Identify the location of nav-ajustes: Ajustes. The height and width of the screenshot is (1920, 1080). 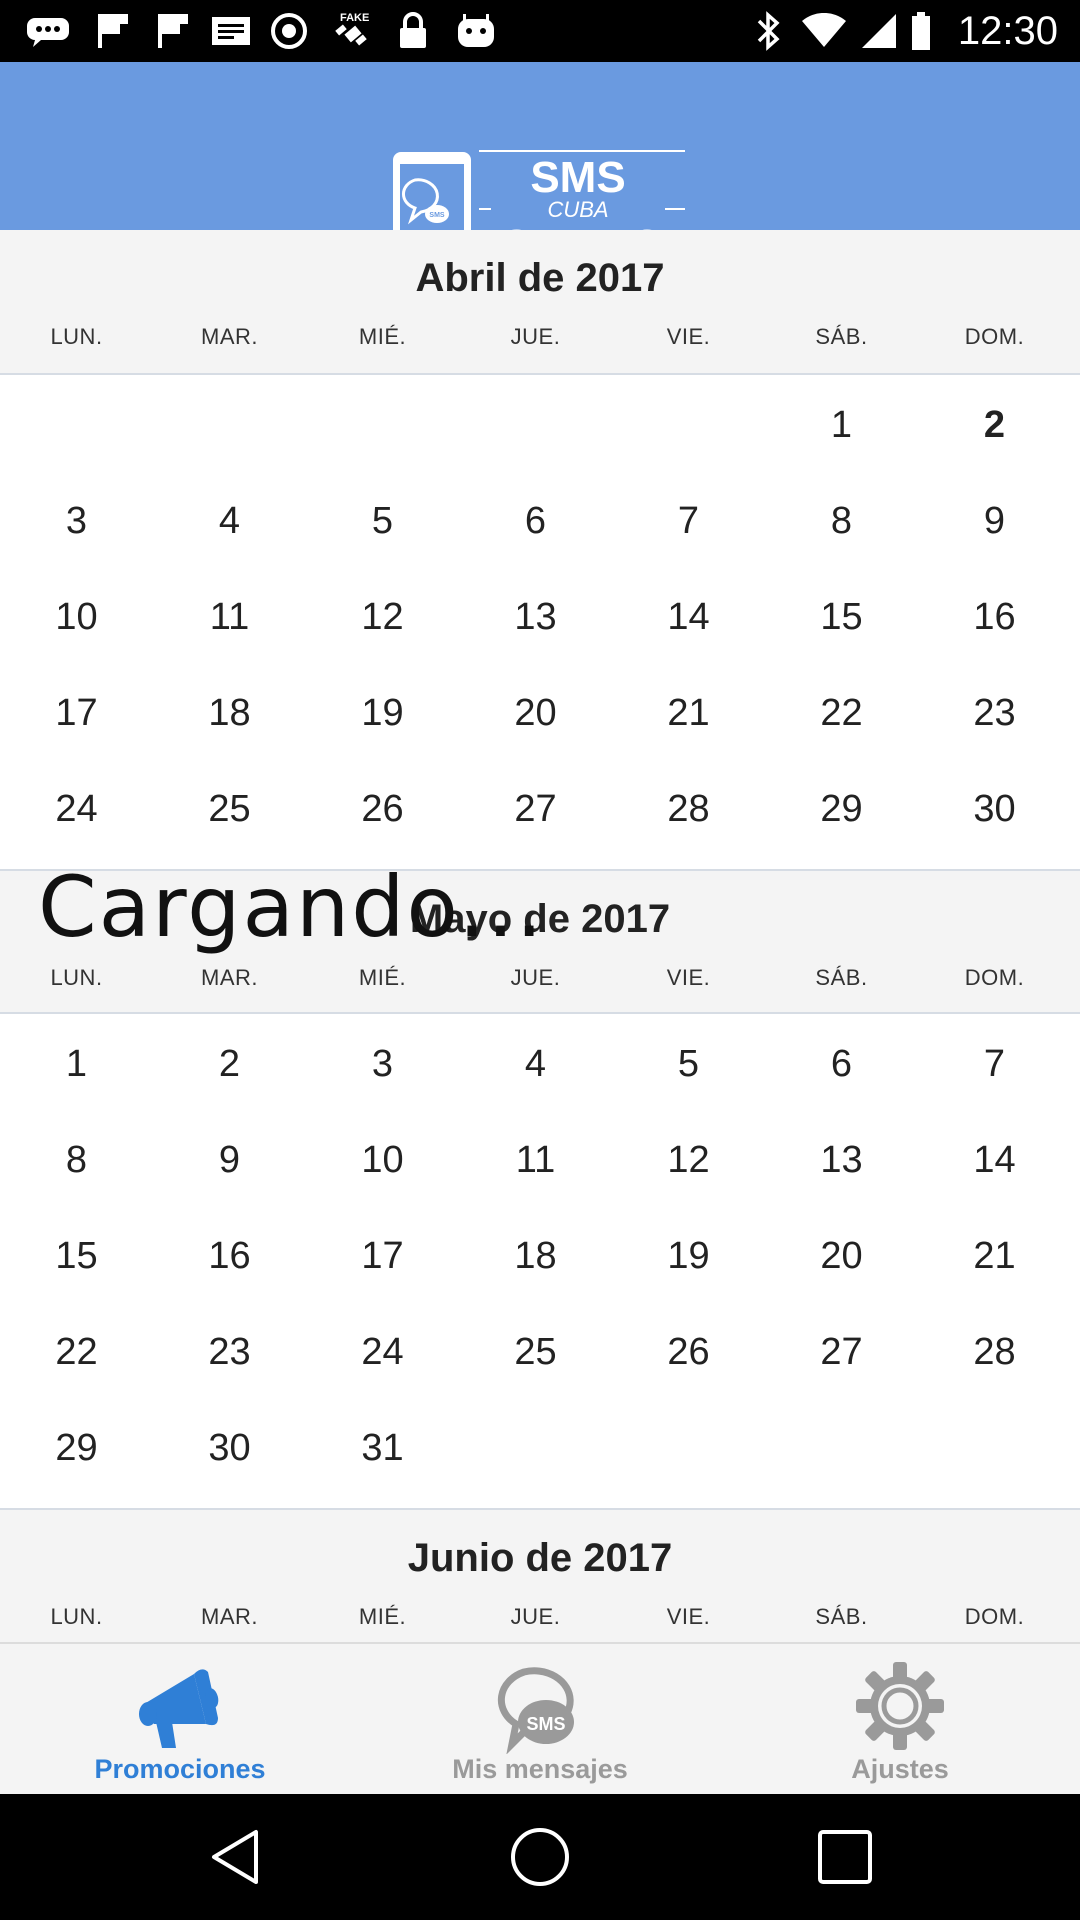
(900, 1720).